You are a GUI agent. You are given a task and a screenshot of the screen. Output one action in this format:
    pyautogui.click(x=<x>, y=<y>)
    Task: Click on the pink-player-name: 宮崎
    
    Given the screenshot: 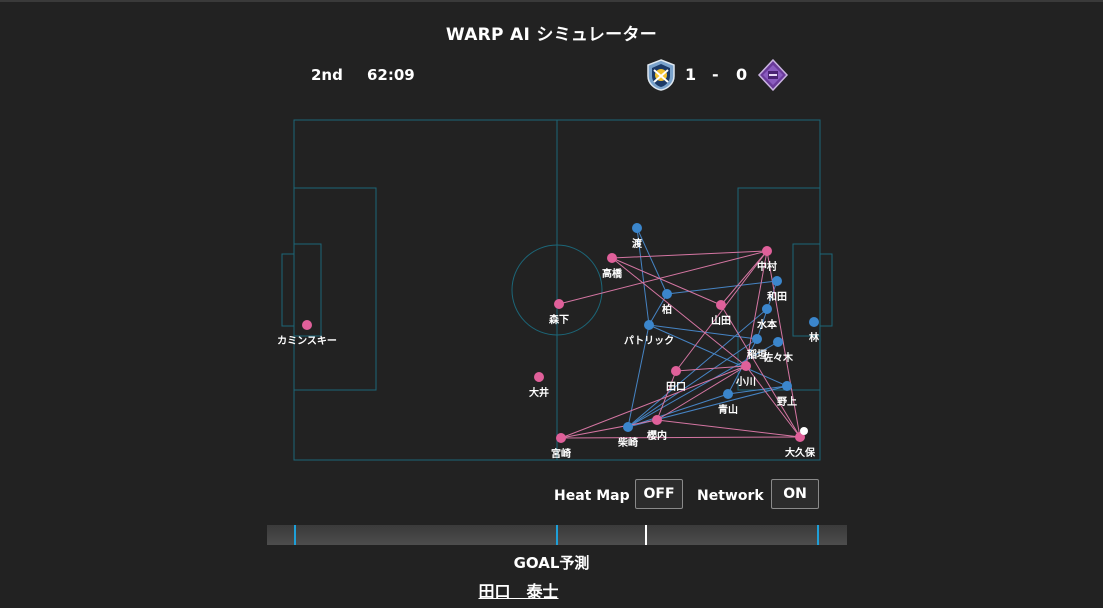 What is the action you would take?
    pyautogui.click(x=561, y=453)
    